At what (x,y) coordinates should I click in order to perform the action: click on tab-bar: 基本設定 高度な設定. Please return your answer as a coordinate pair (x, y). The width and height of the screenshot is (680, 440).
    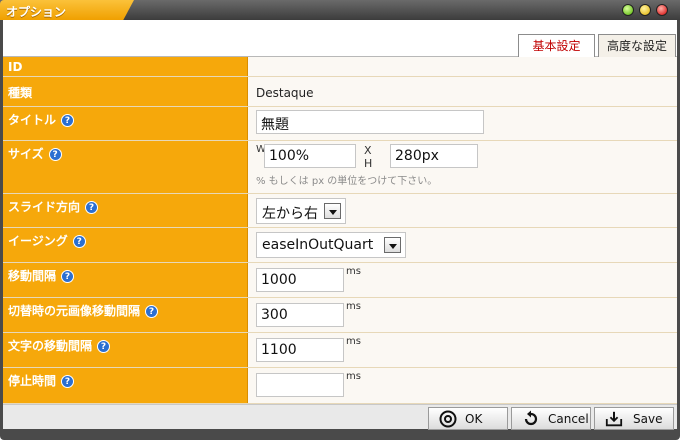
    Looking at the image, I should click on (340, 39).